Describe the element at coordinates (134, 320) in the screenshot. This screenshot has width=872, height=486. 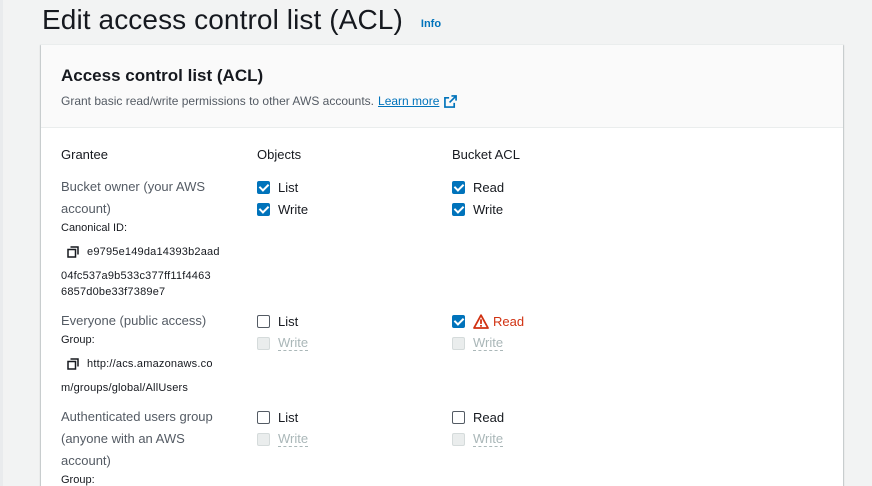
I see `grantee-everyone: Everyone (public access)` at that location.